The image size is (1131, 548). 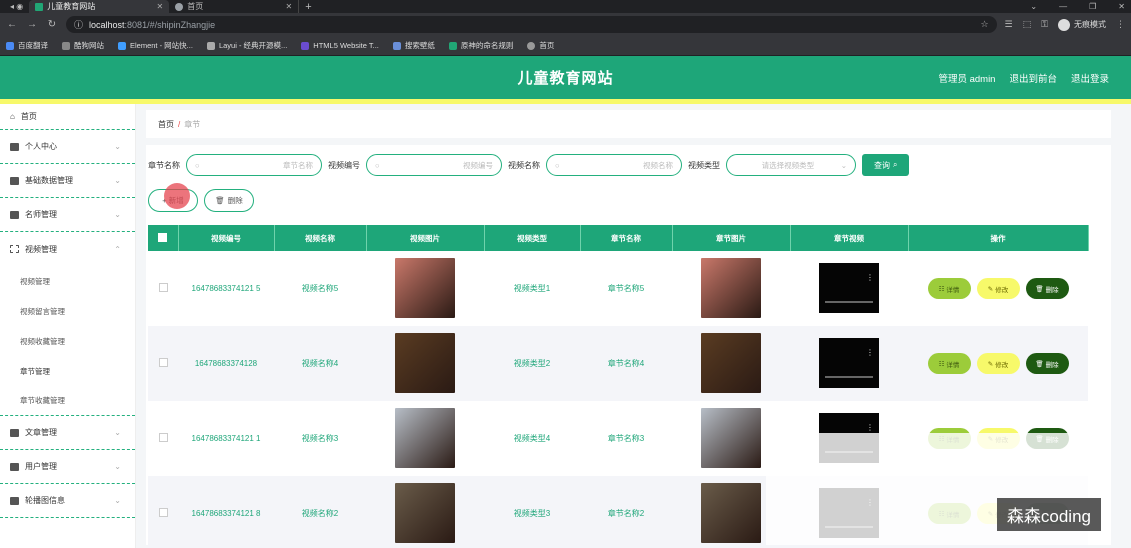 What do you see at coordinates (67, 501) in the screenshot?
I see `sidebar-item-carousel: 轮播图信息 ⌄` at bounding box center [67, 501].